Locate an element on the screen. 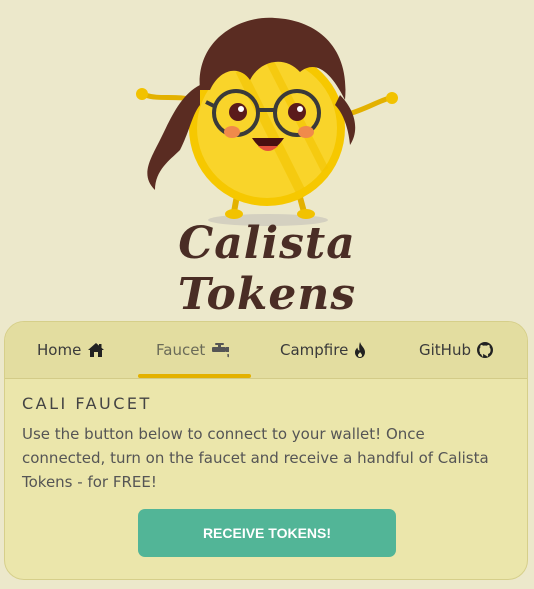 This screenshot has width=534, height=589. tab-faucet: Faucet is located at coordinates (193, 350).